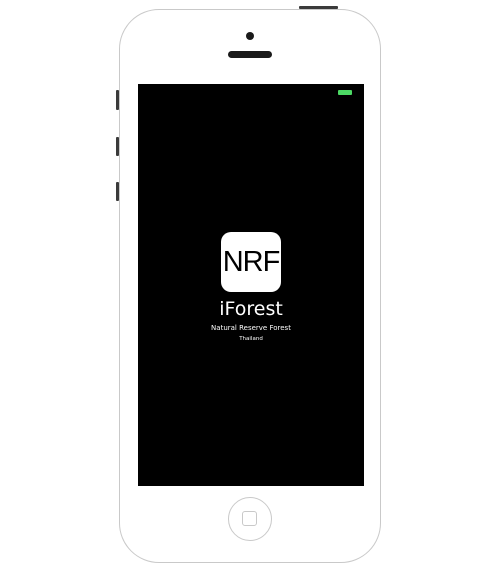  I want to click on home-button, so click(250, 519).